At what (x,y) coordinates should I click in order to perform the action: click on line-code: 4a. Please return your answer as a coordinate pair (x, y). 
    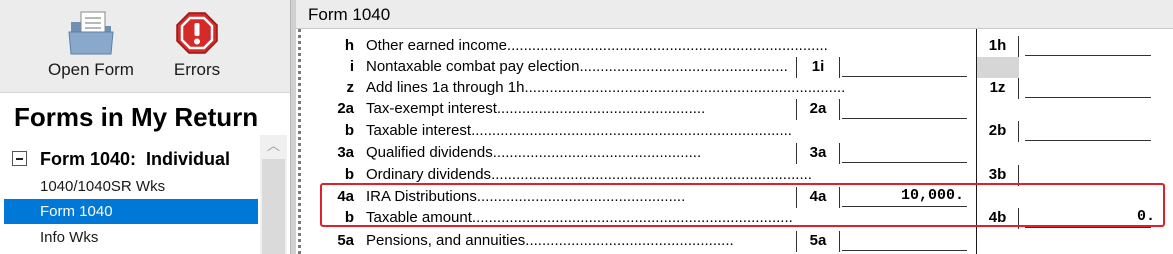
    Looking at the image, I should click on (818, 197).